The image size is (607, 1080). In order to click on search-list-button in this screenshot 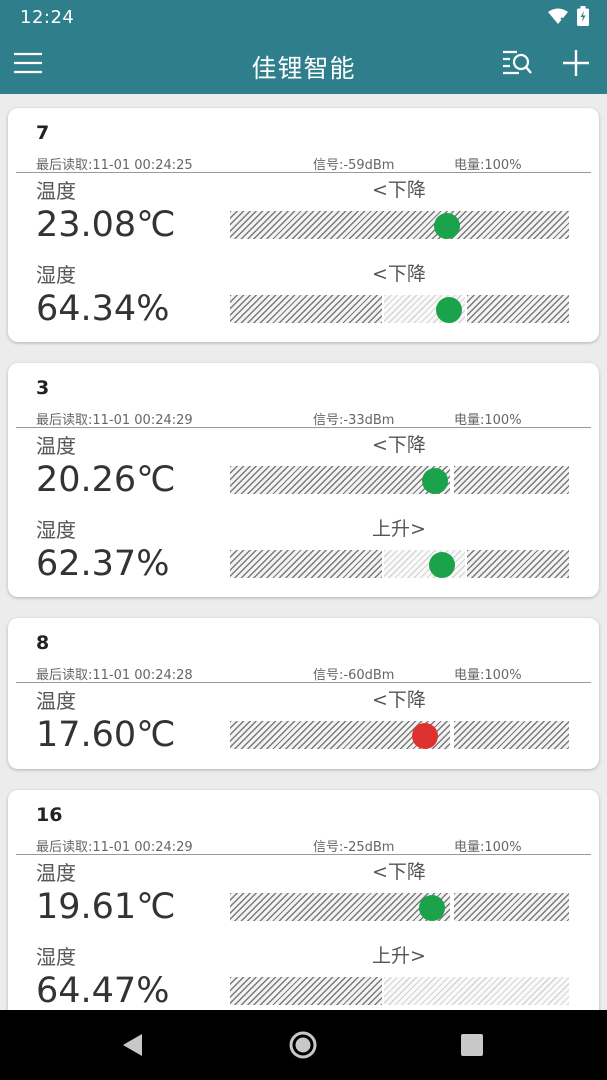, I will do `click(517, 65)`.